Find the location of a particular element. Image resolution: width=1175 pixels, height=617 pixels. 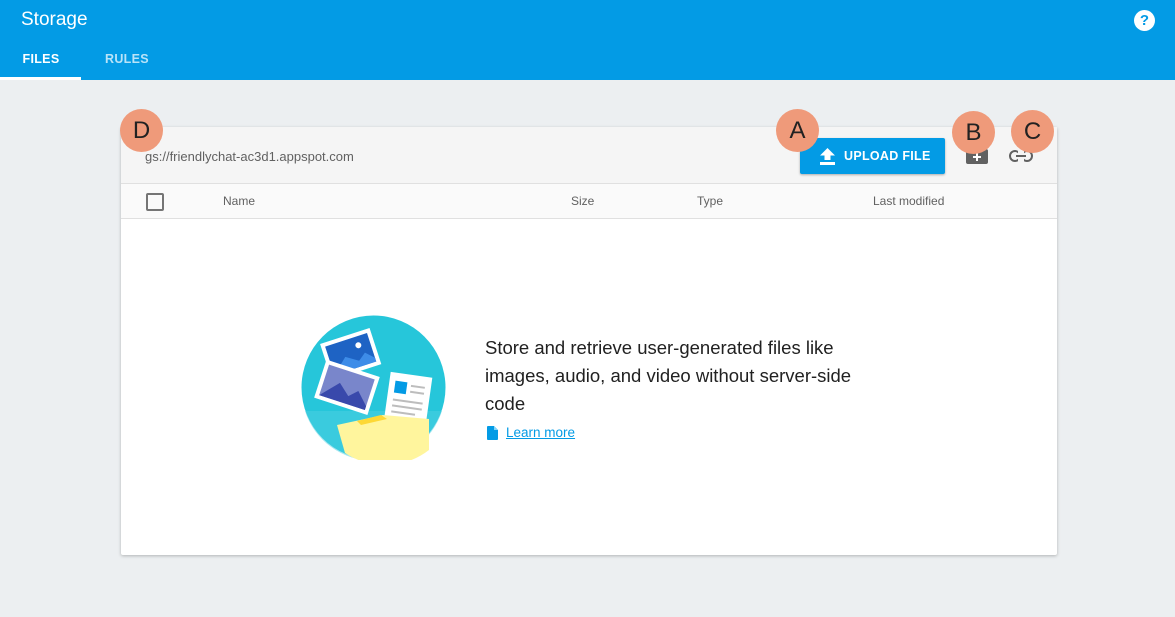

learn-more-label: Learn more is located at coordinates (540, 432).